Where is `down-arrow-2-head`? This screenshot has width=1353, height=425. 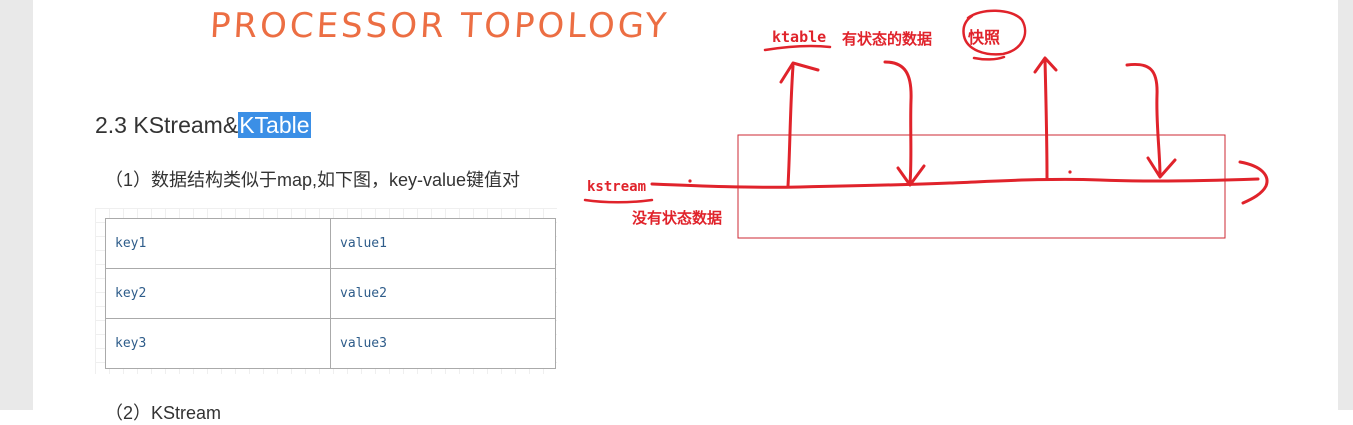 down-arrow-2-head is located at coordinates (1161, 167).